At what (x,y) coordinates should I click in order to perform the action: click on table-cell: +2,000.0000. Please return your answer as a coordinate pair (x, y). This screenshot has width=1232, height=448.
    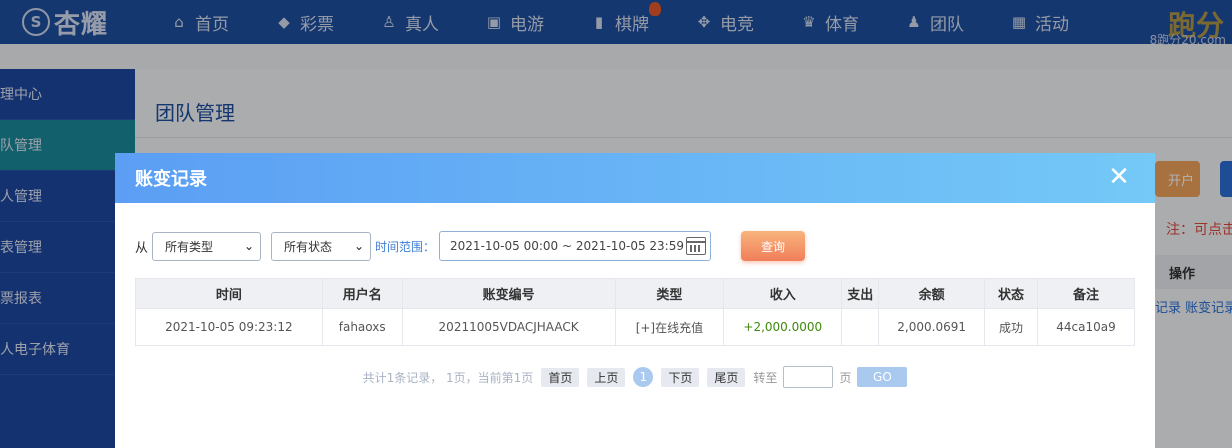
    Looking at the image, I should click on (783, 327).